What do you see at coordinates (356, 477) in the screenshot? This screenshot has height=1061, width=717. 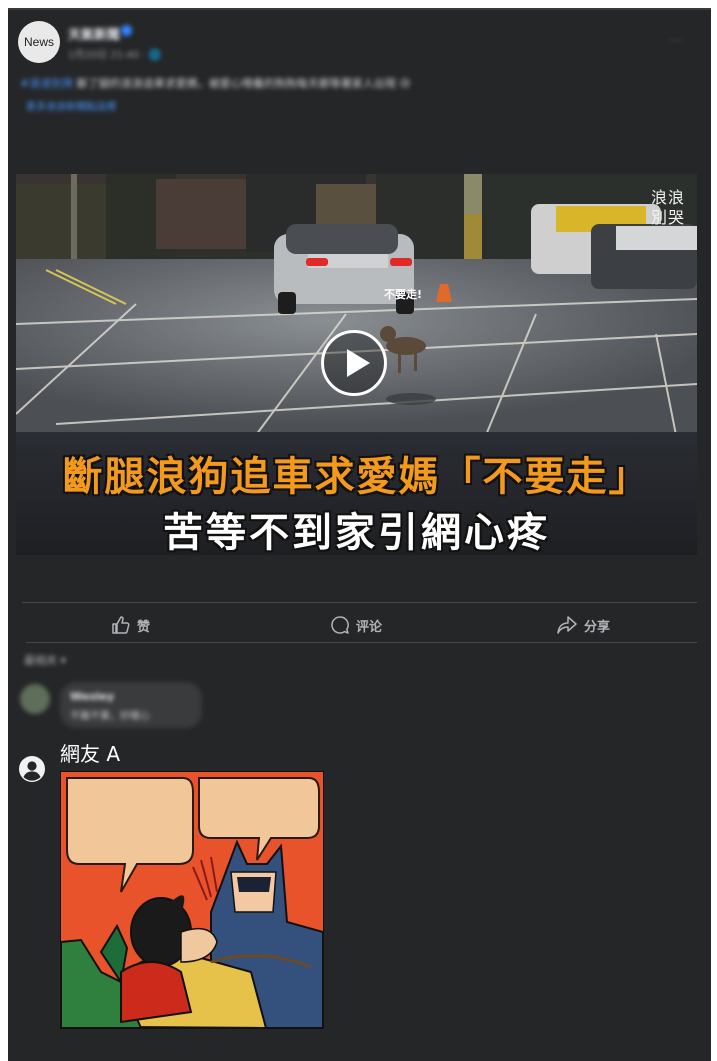 I see `video-headline-line1: 斷腿浪狗追車求愛媽「不要走」` at bounding box center [356, 477].